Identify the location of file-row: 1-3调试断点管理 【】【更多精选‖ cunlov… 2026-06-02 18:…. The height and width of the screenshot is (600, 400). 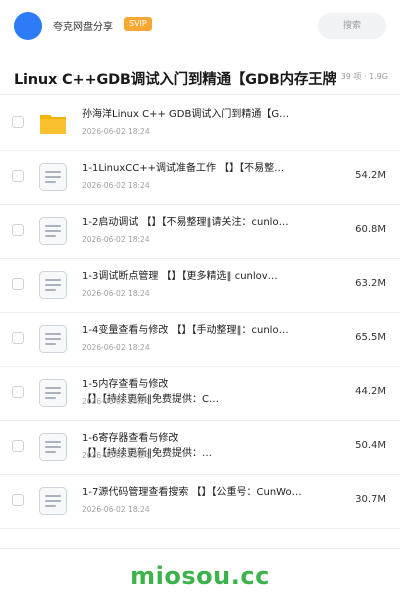
(200, 285).